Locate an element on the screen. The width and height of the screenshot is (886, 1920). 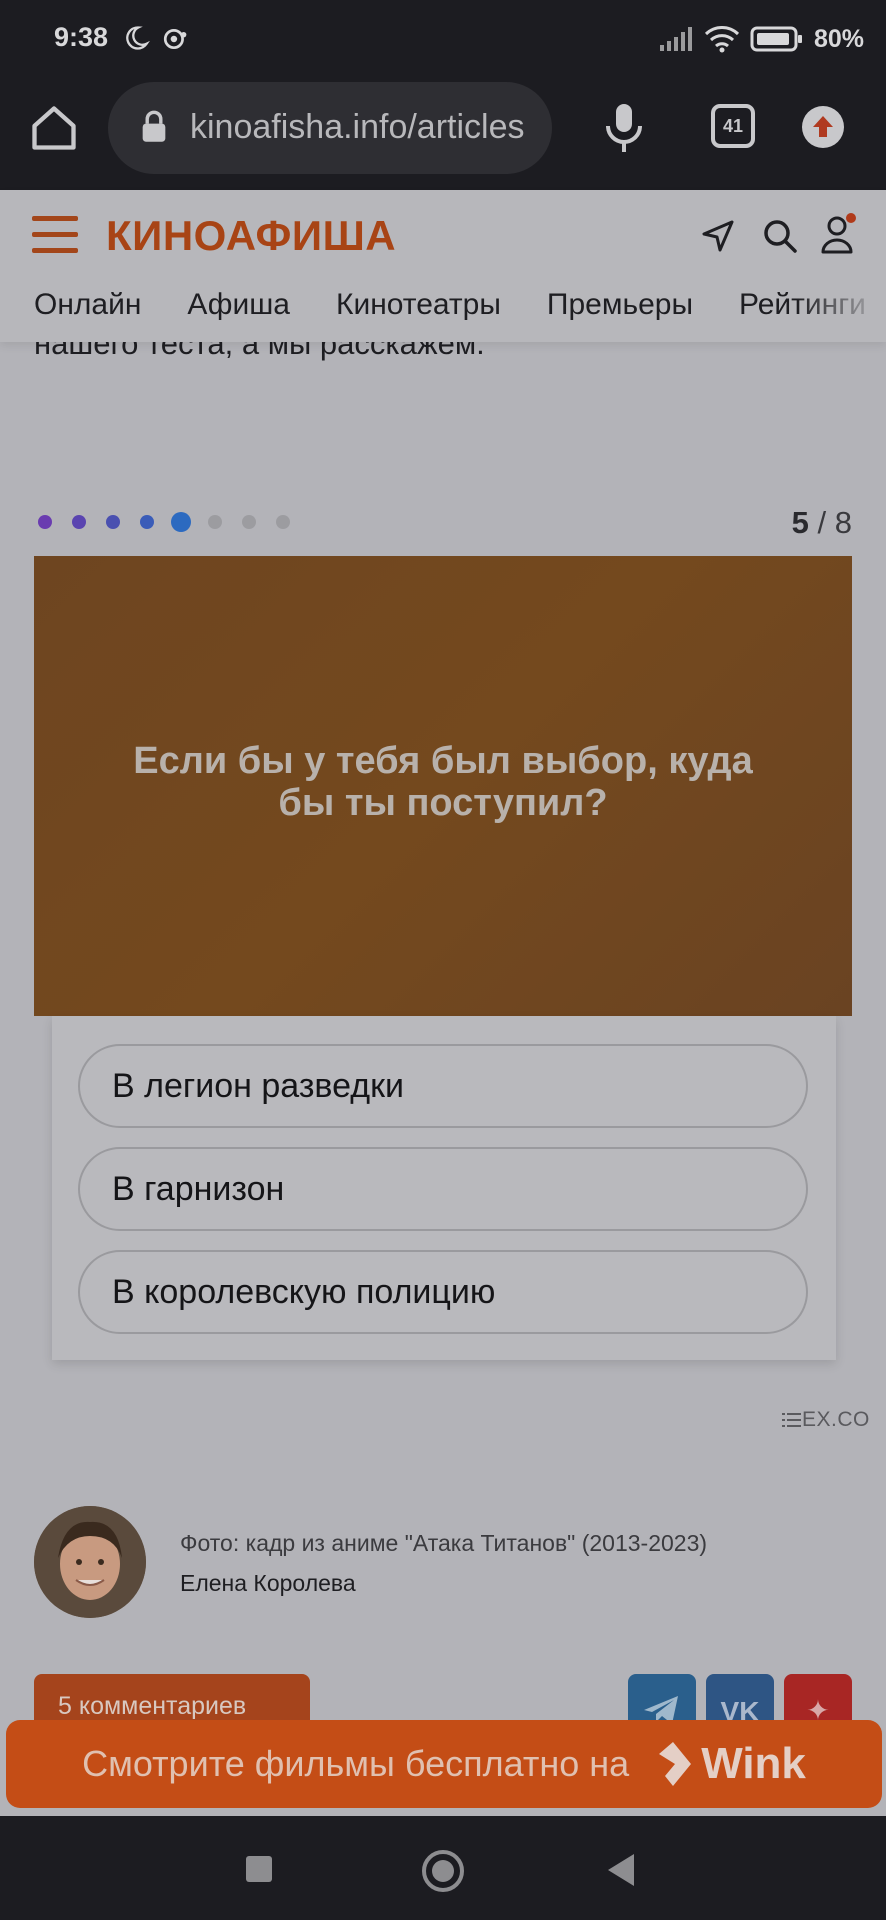
wink-banner-text: Смотрите фильмы бесплатно на is located at coordinates (356, 1763).